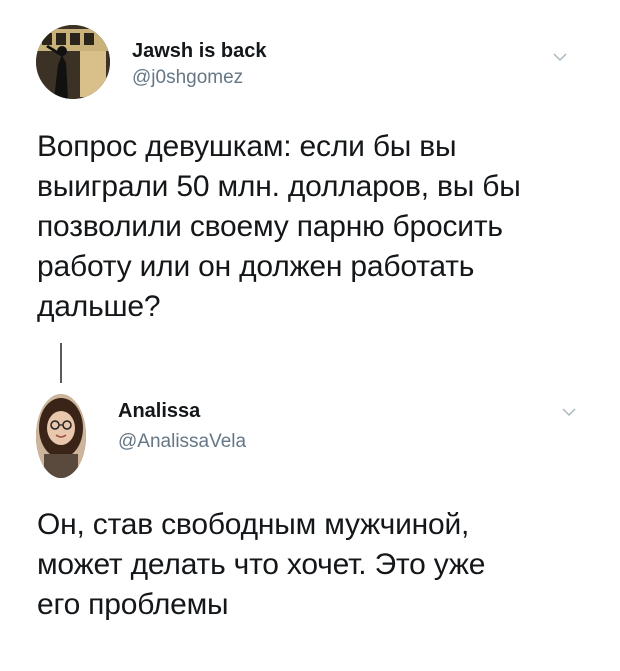 This screenshot has width=620, height=671. Describe the element at coordinates (99, 306) in the screenshot. I see `tweet-text-line: дальше?` at that location.